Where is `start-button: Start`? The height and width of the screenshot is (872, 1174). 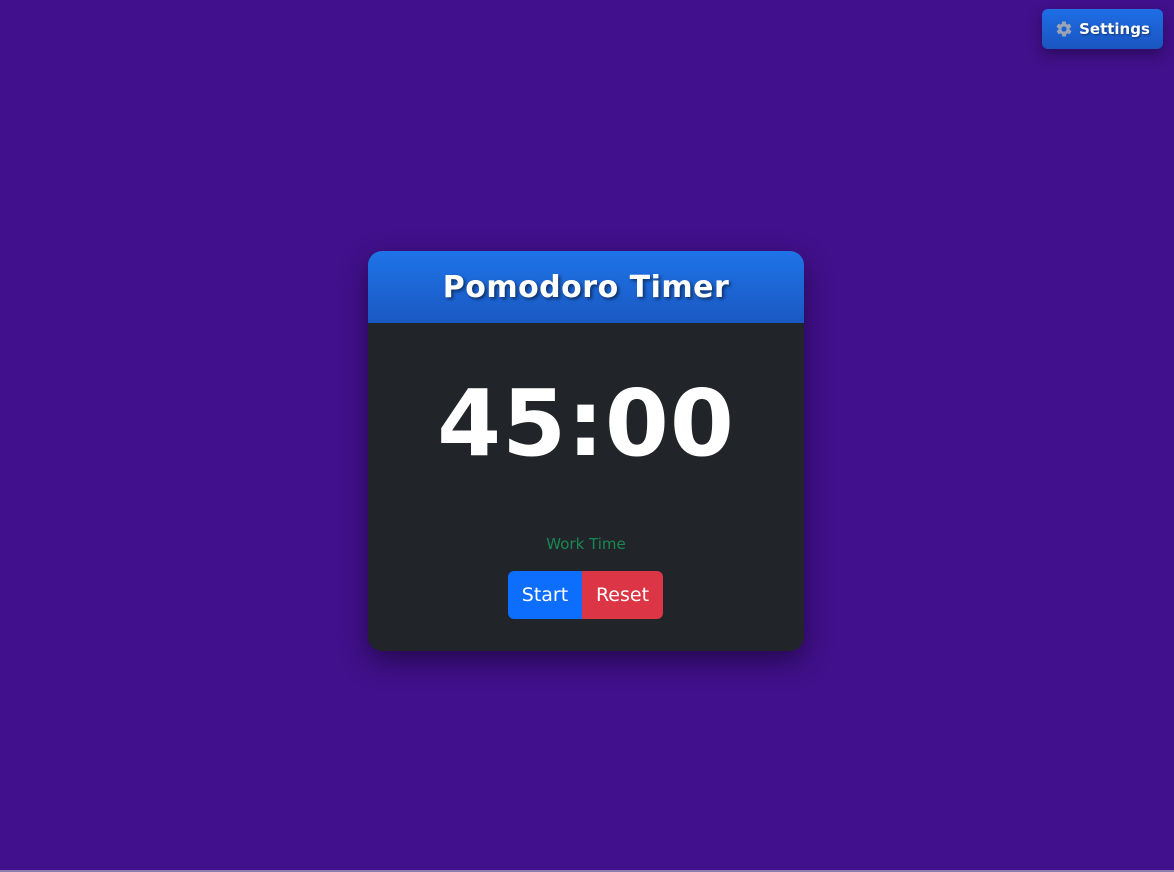
start-button: Start is located at coordinates (545, 595).